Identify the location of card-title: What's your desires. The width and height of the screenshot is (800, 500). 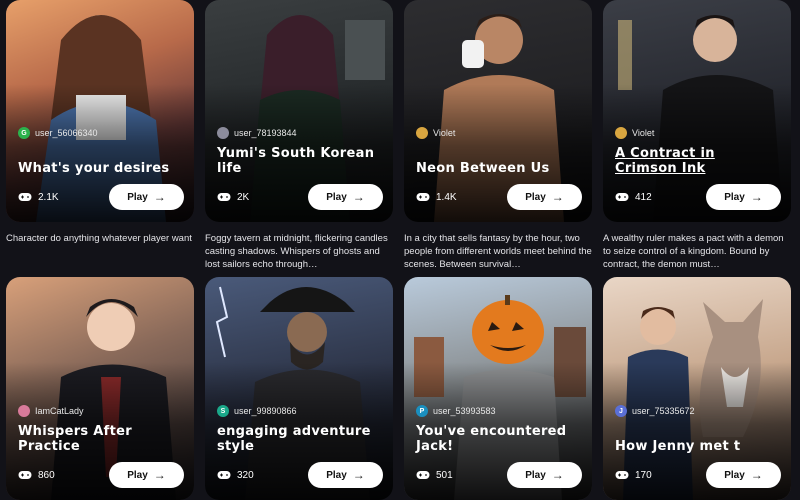
(94, 168).